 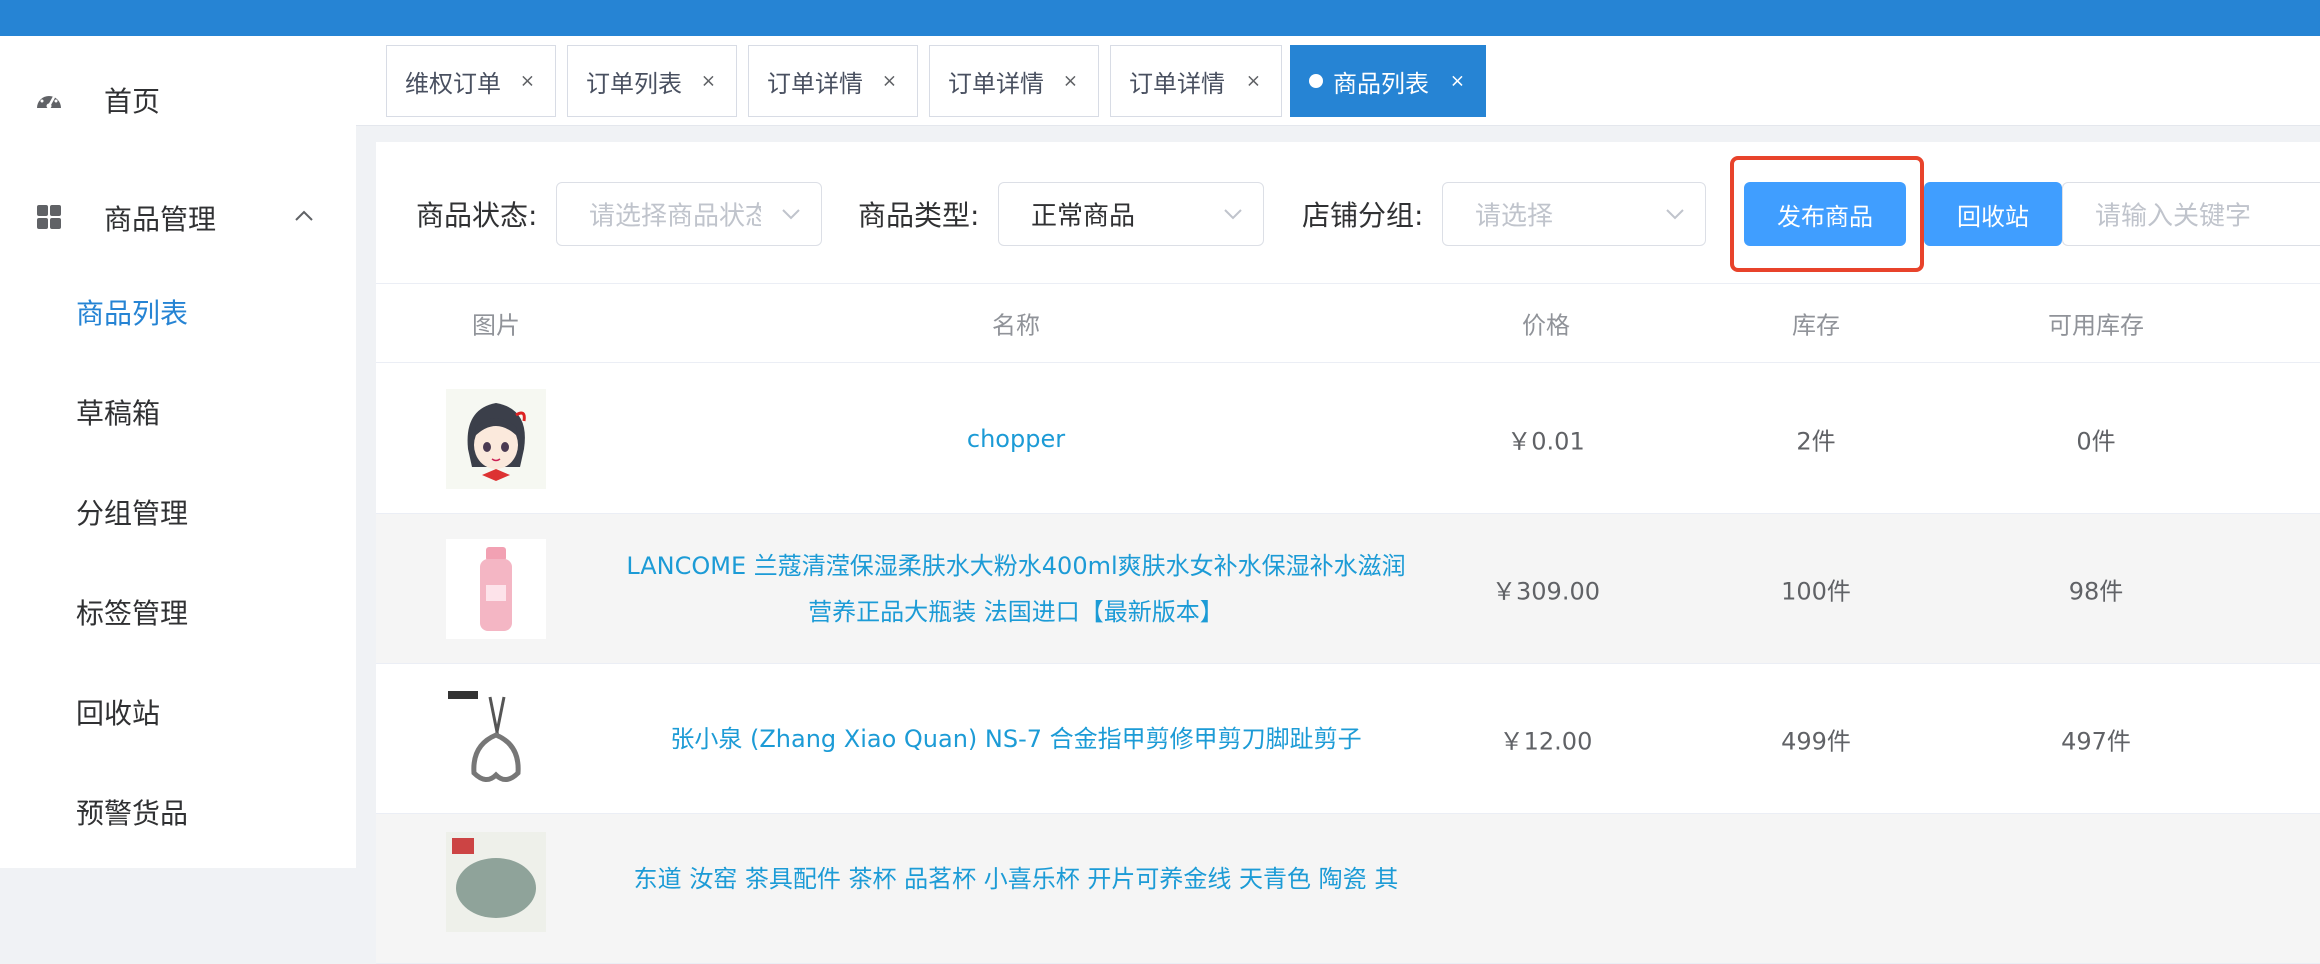 I want to click on sidebar-item-label: 标签管理, so click(x=132, y=613).